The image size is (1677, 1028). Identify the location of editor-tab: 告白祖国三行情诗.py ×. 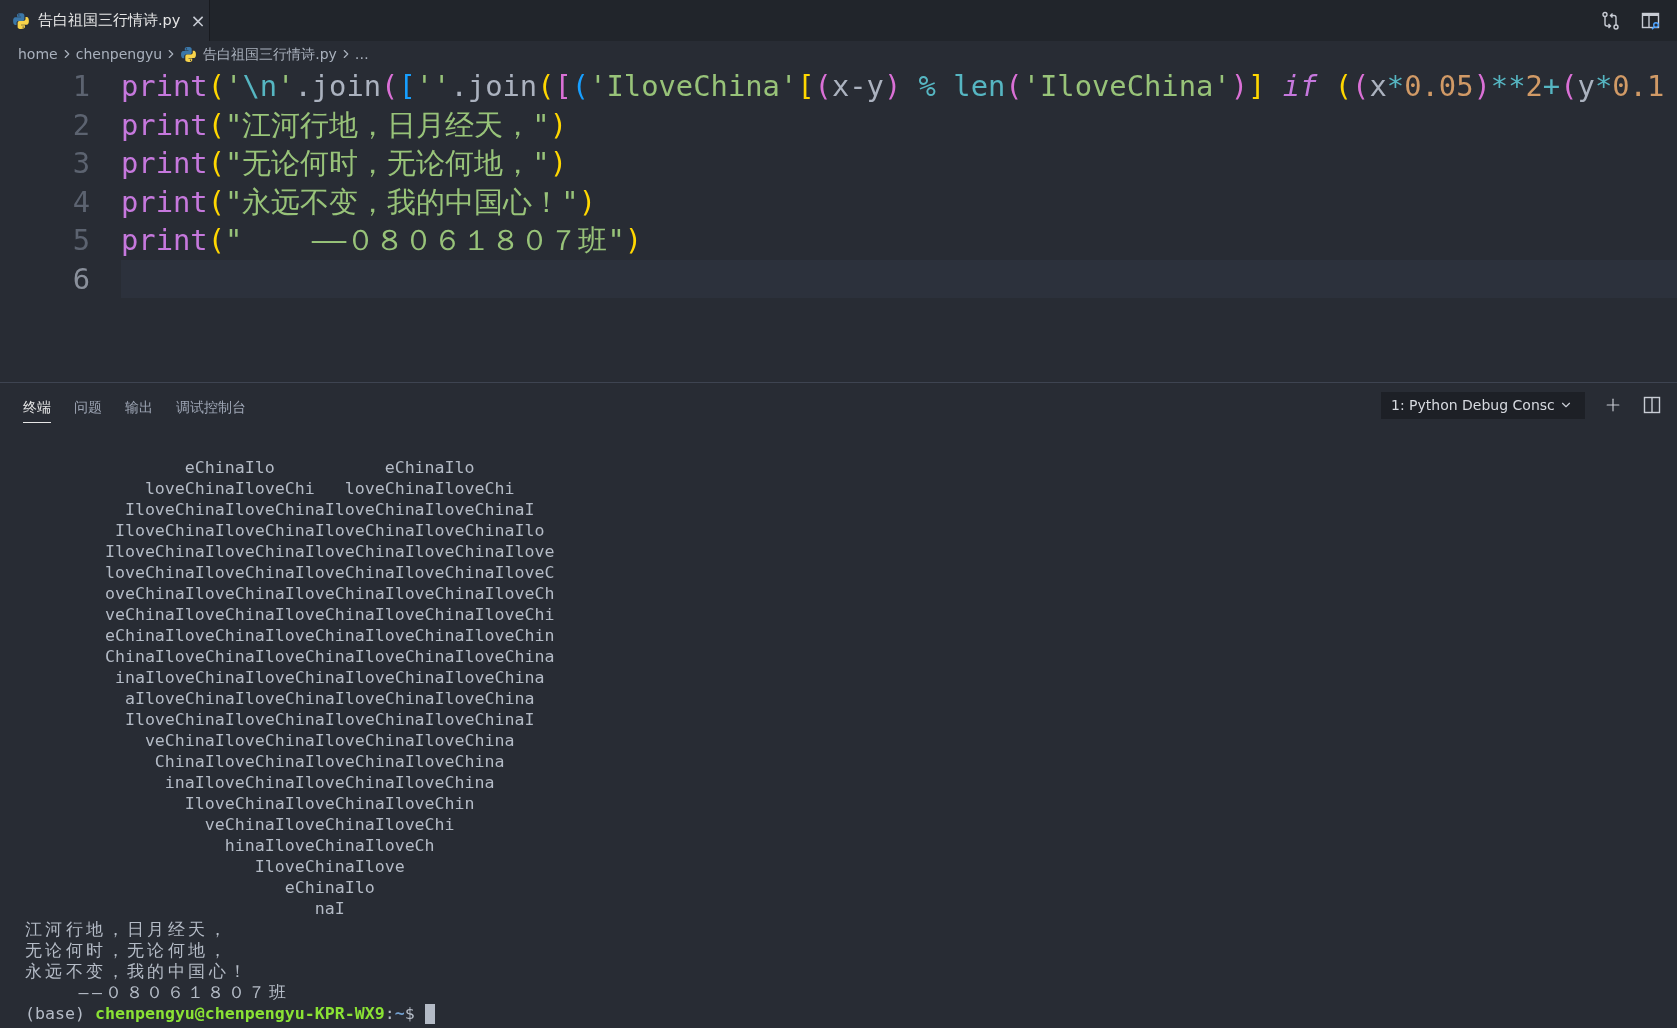
(105, 20).